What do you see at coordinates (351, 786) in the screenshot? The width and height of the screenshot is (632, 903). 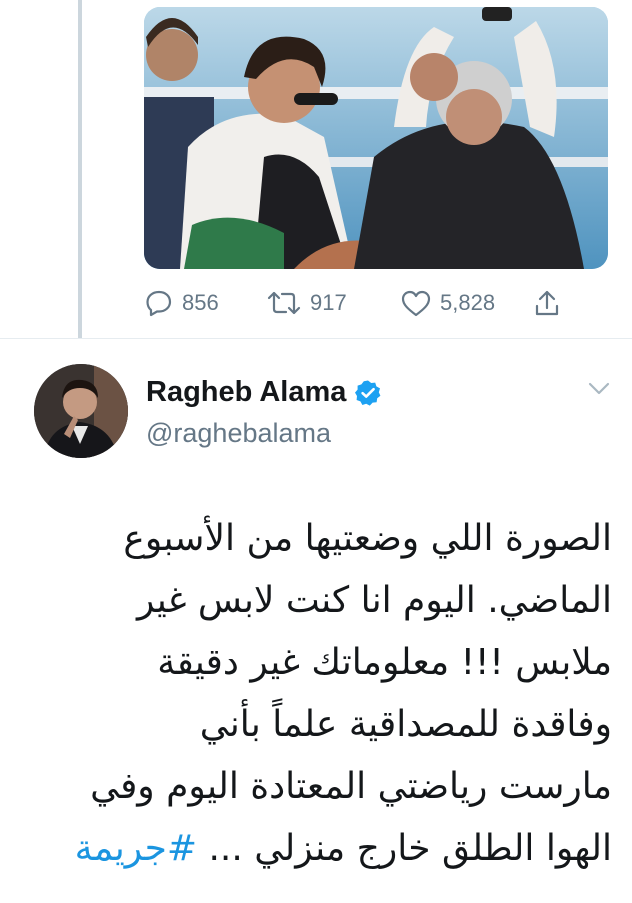 I see `tweet-text-line: مارست رياضتي المعتادة اليوم وفي` at bounding box center [351, 786].